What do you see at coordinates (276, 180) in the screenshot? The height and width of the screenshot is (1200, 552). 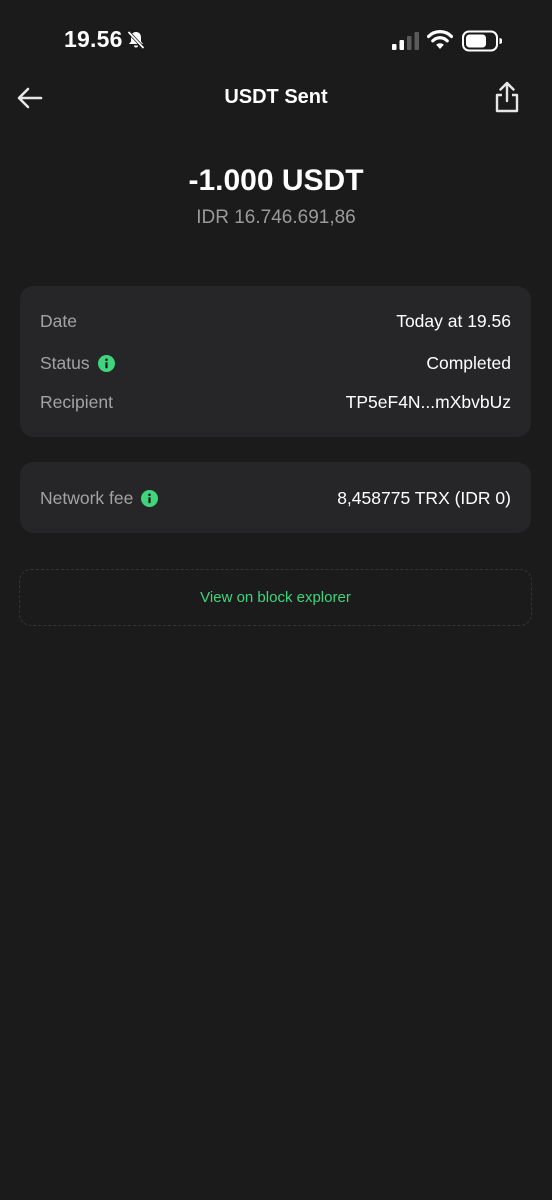 I see `transaction-amount: -1.000 USDT` at bounding box center [276, 180].